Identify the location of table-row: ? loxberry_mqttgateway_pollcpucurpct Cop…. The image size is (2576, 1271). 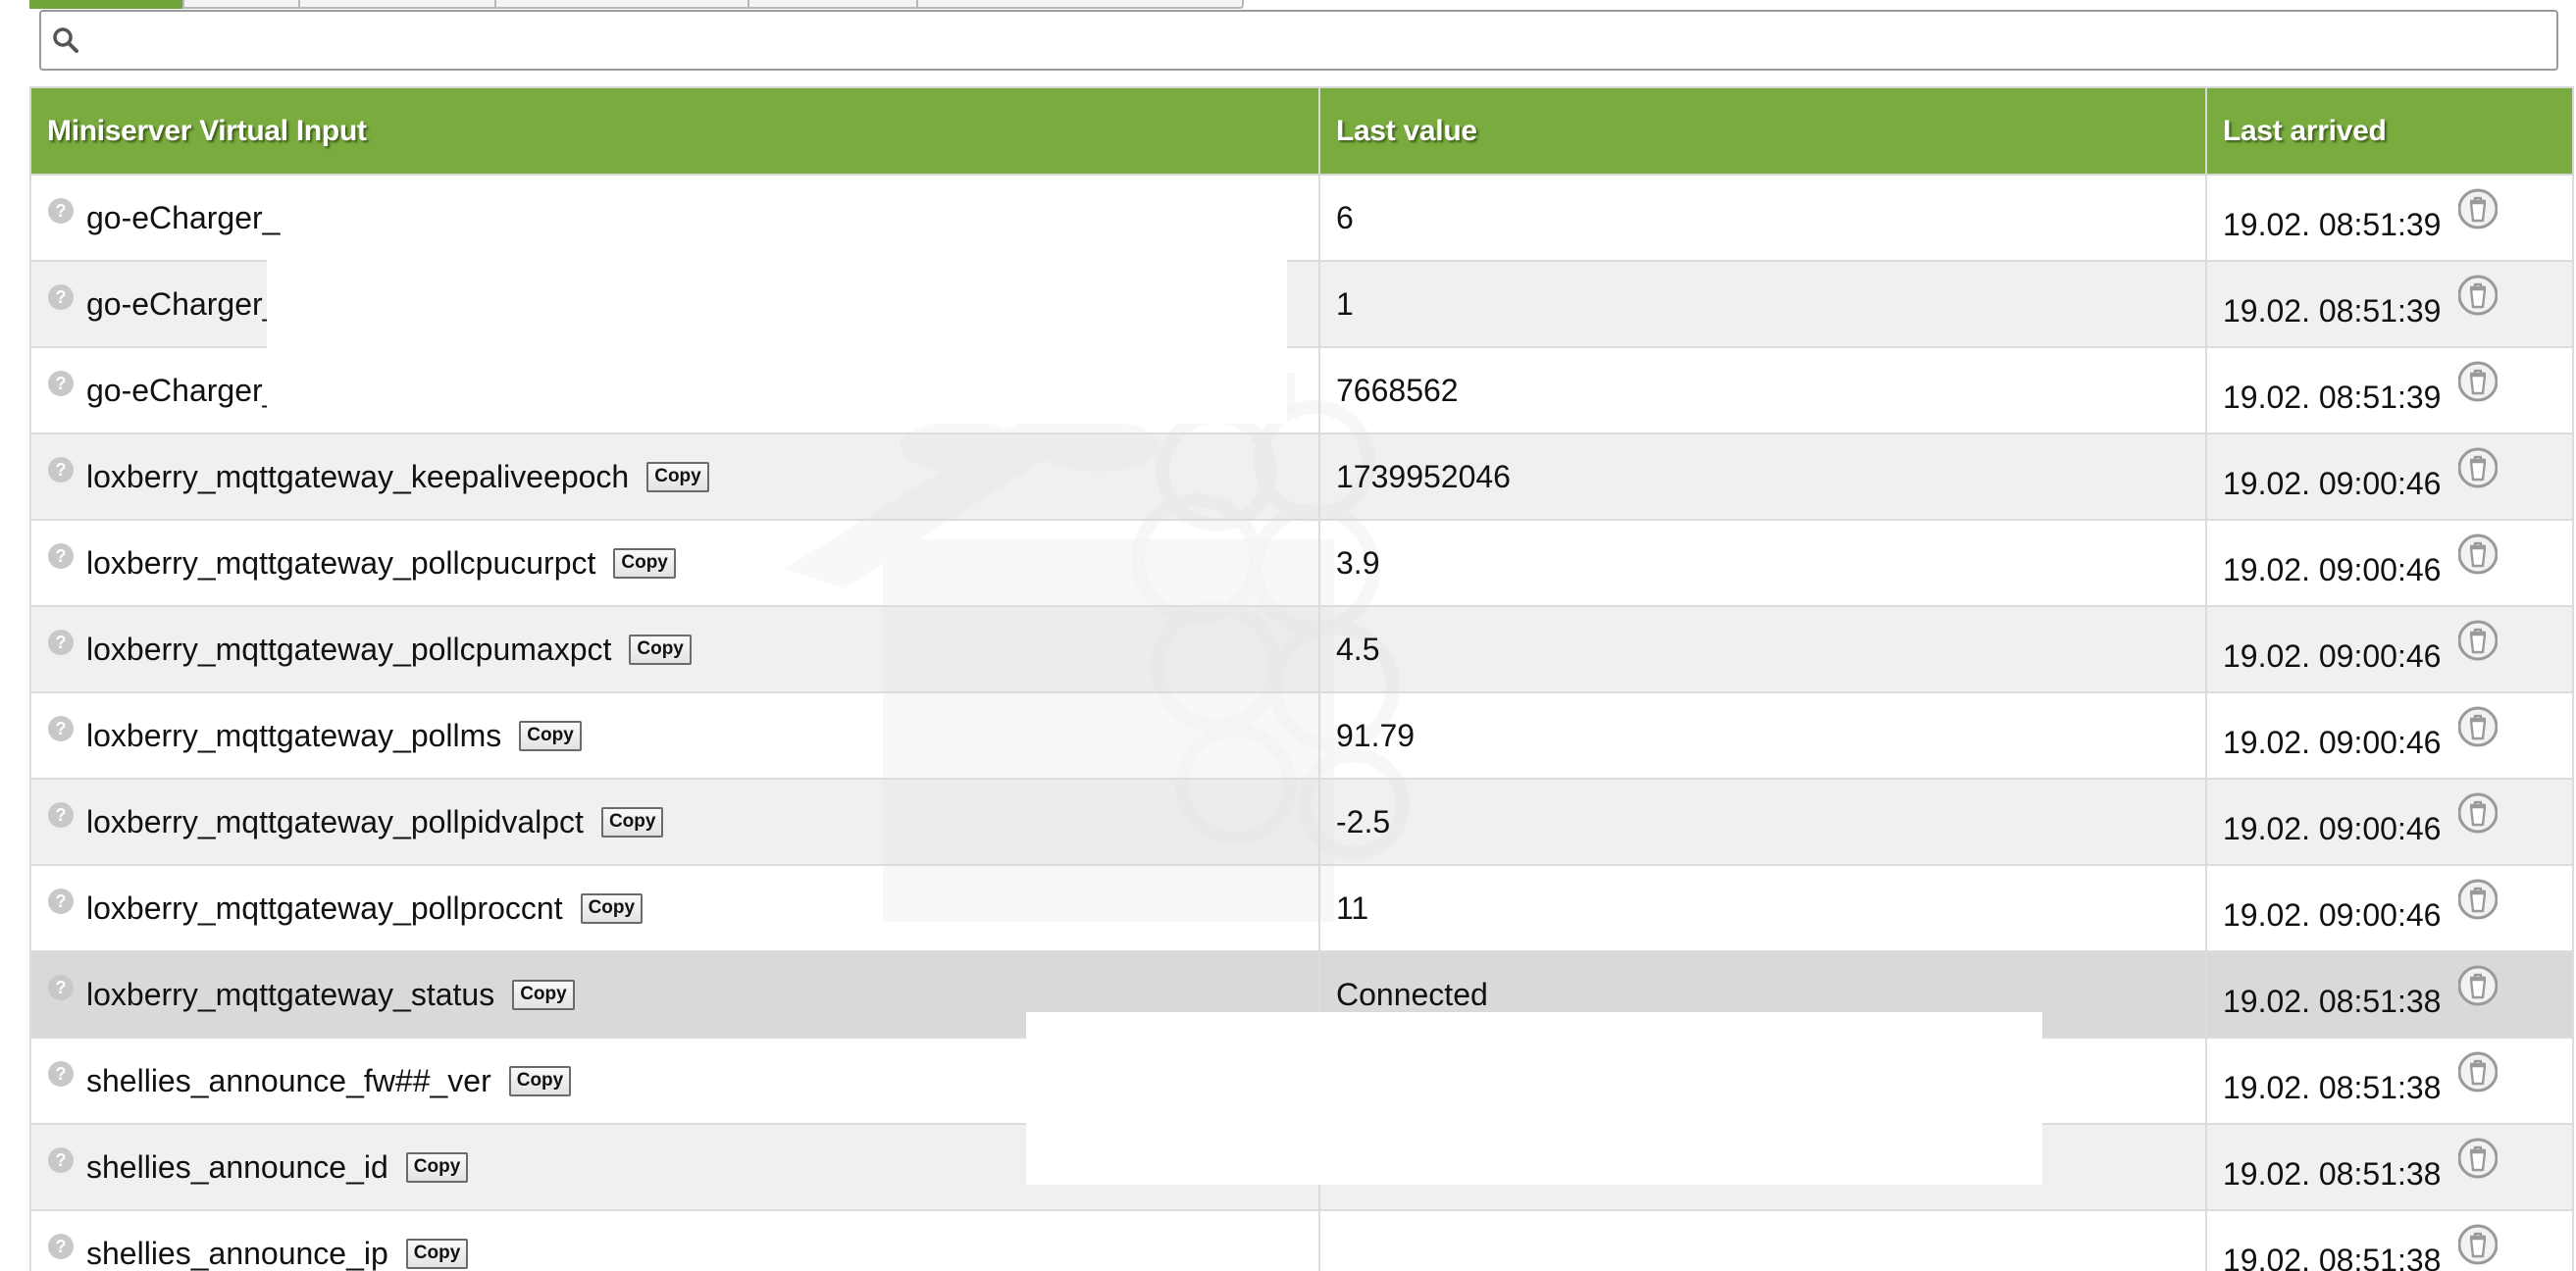
(1301, 563).